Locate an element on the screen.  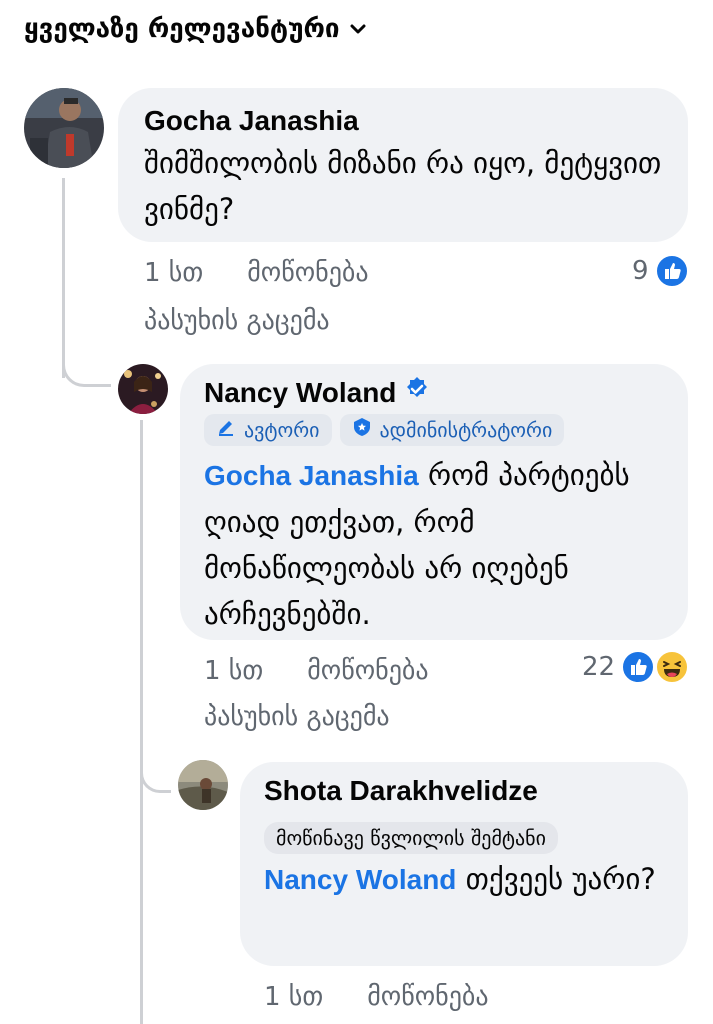
thread-line is located at coordinates (141, 722).